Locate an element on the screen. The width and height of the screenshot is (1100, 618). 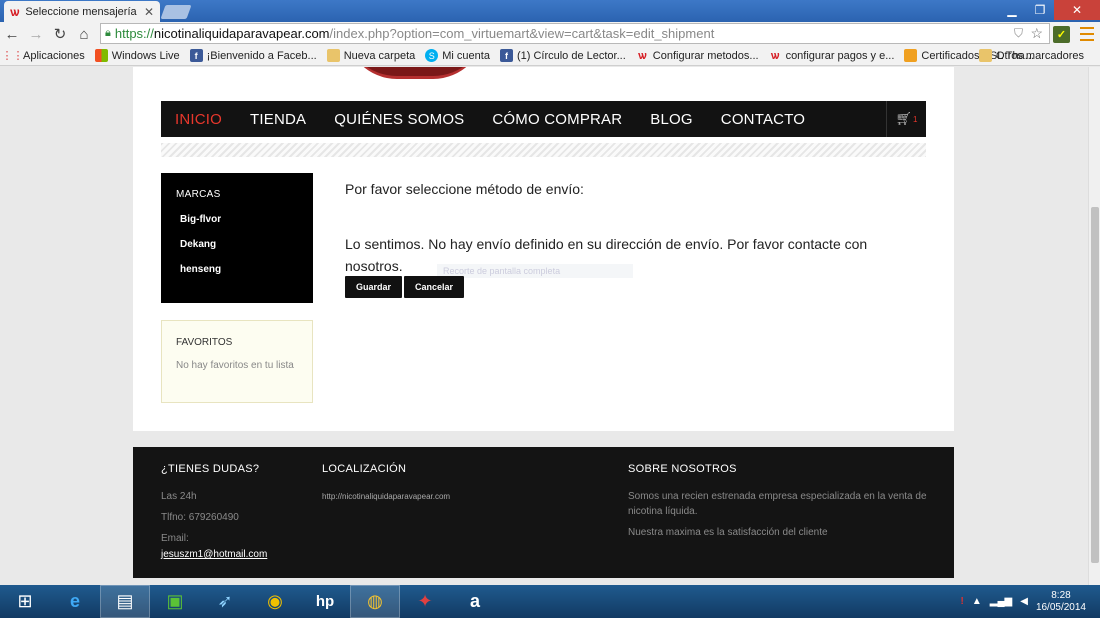
forward-icon: → is located at coordinates (36, 34).